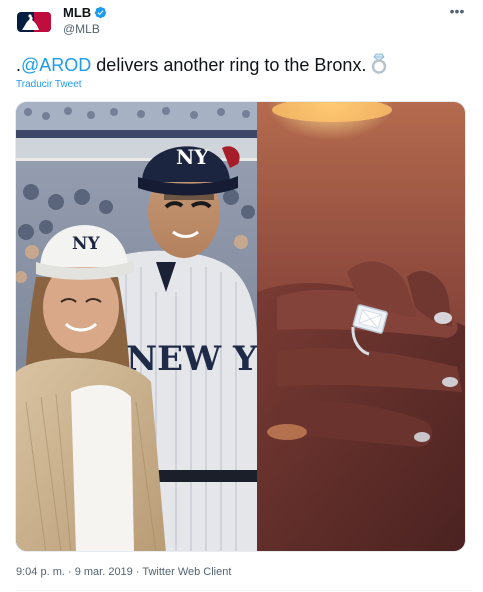 Image resolution: width=483 pixels, height=592 pixels. Describe the element at coordinates (77, 12) in the screenshot. I see `account-name: MLB` at that location.